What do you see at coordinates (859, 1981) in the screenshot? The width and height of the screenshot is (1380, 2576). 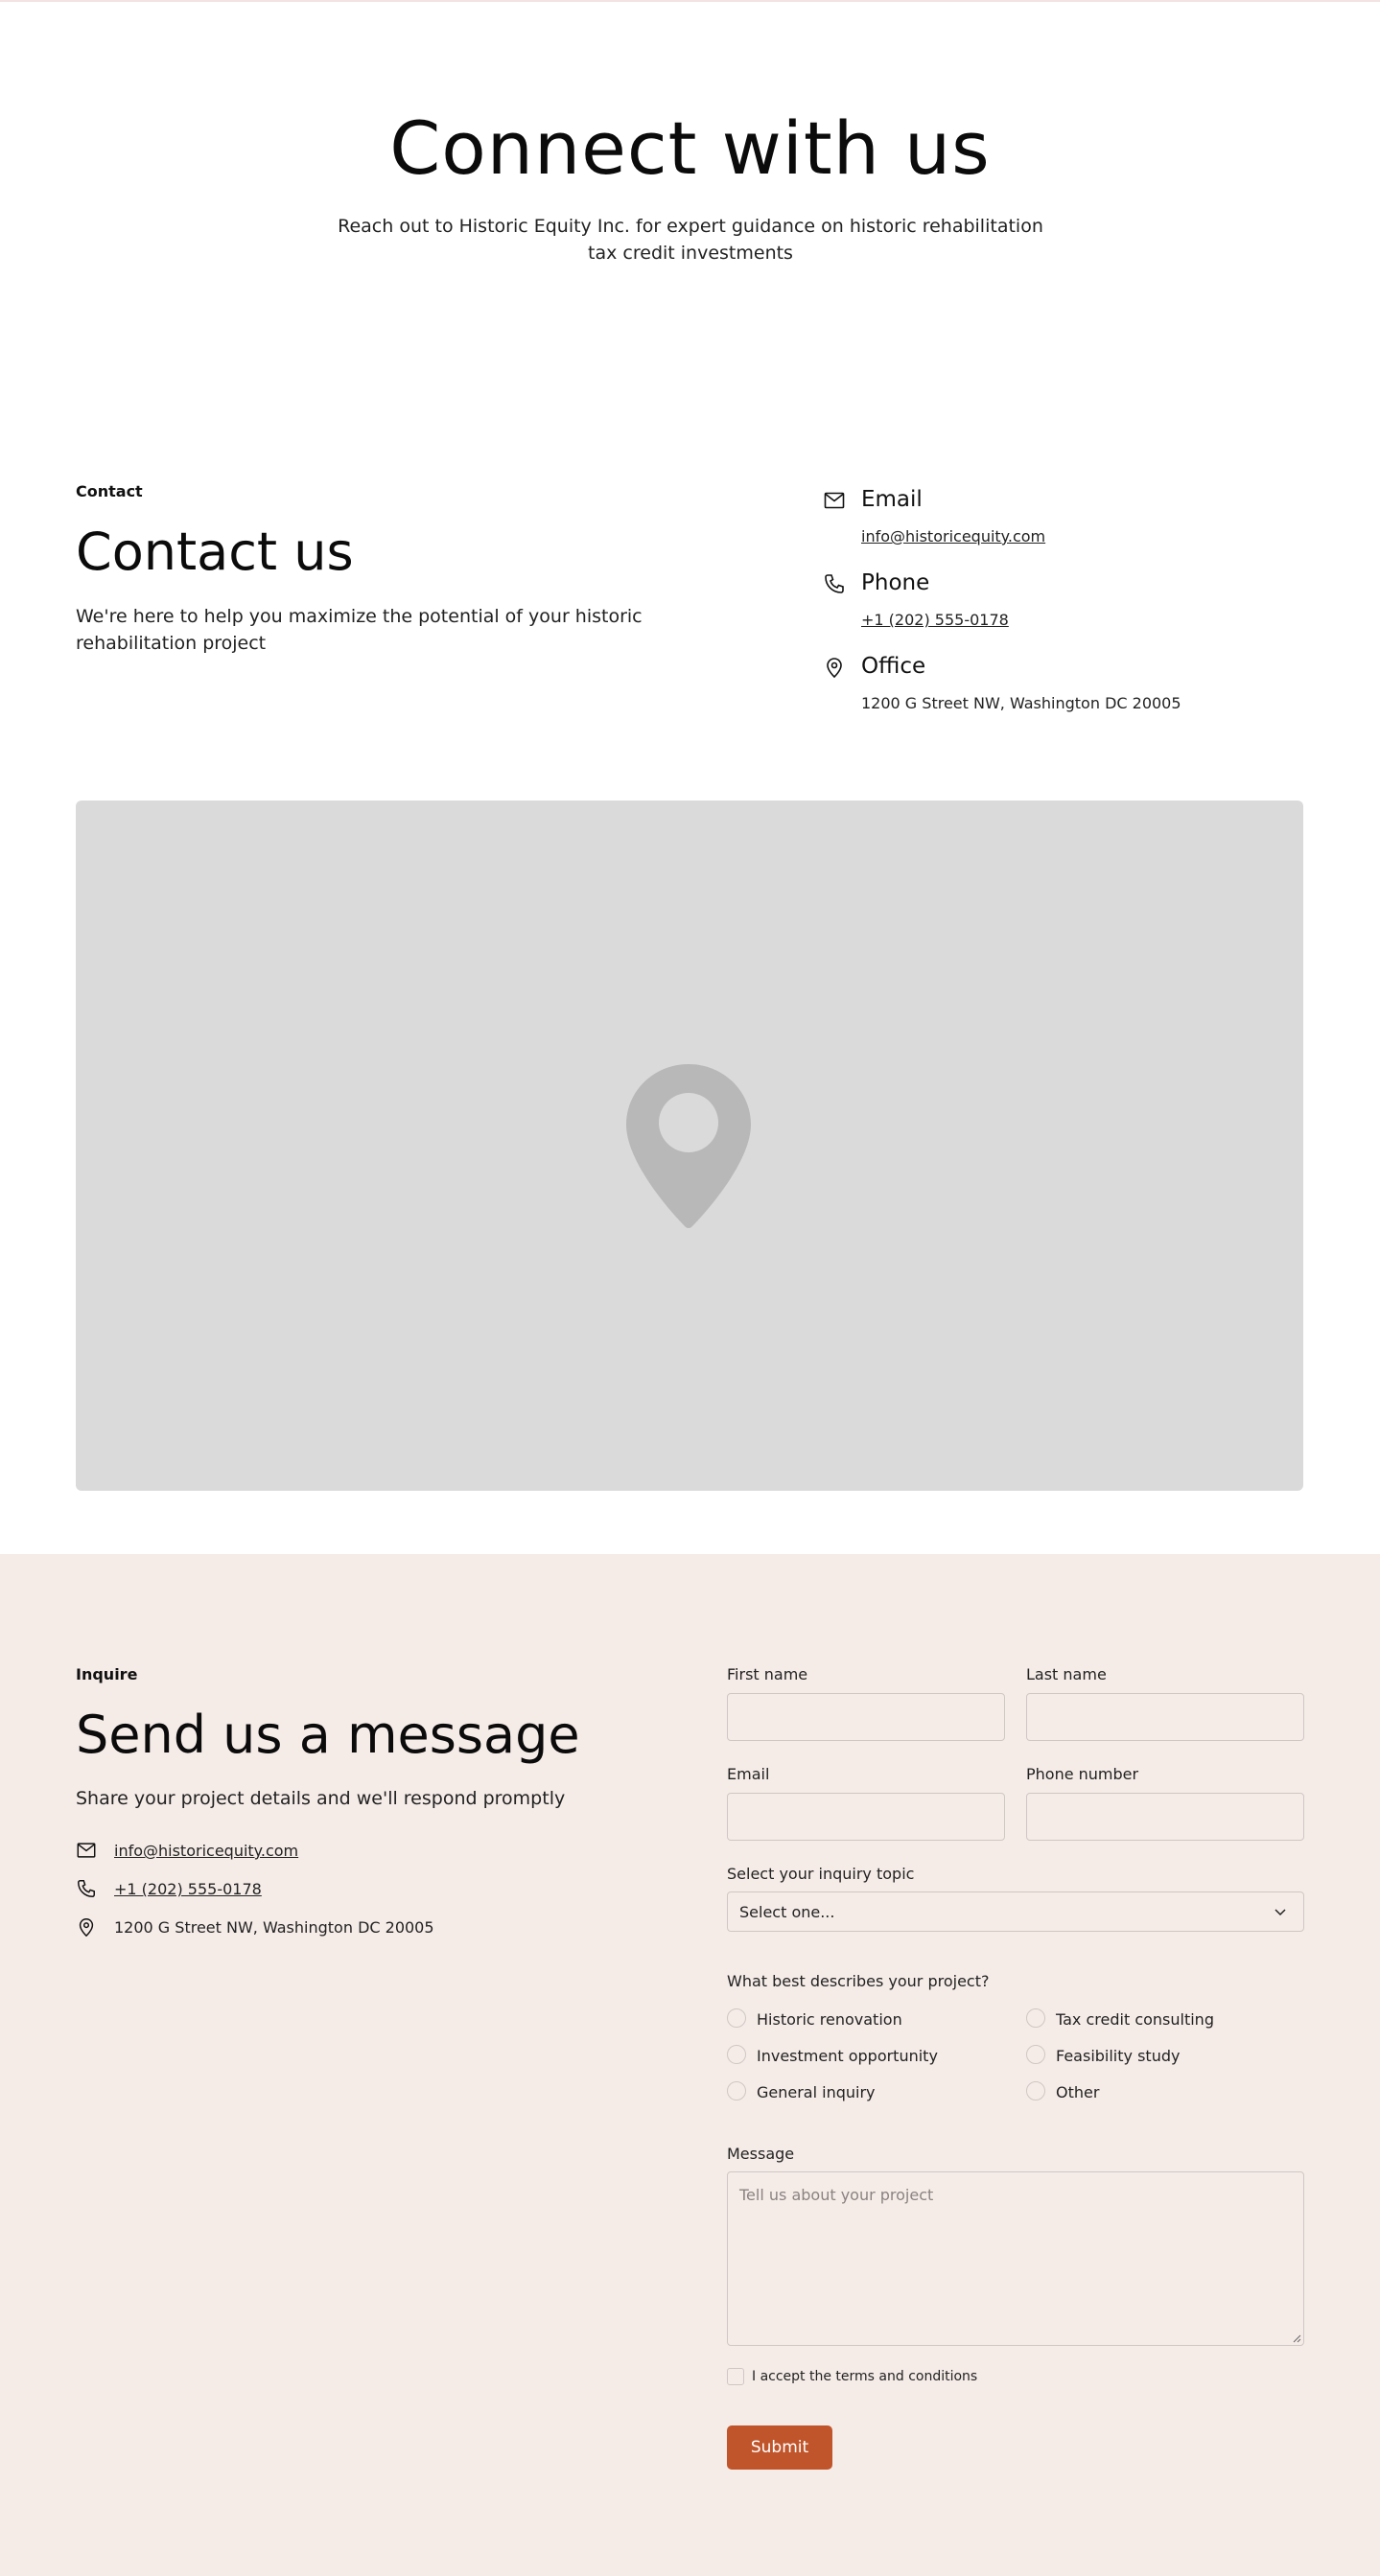 I see `project-type-question: What best describes your project?` at bounding box center [859, 1981].